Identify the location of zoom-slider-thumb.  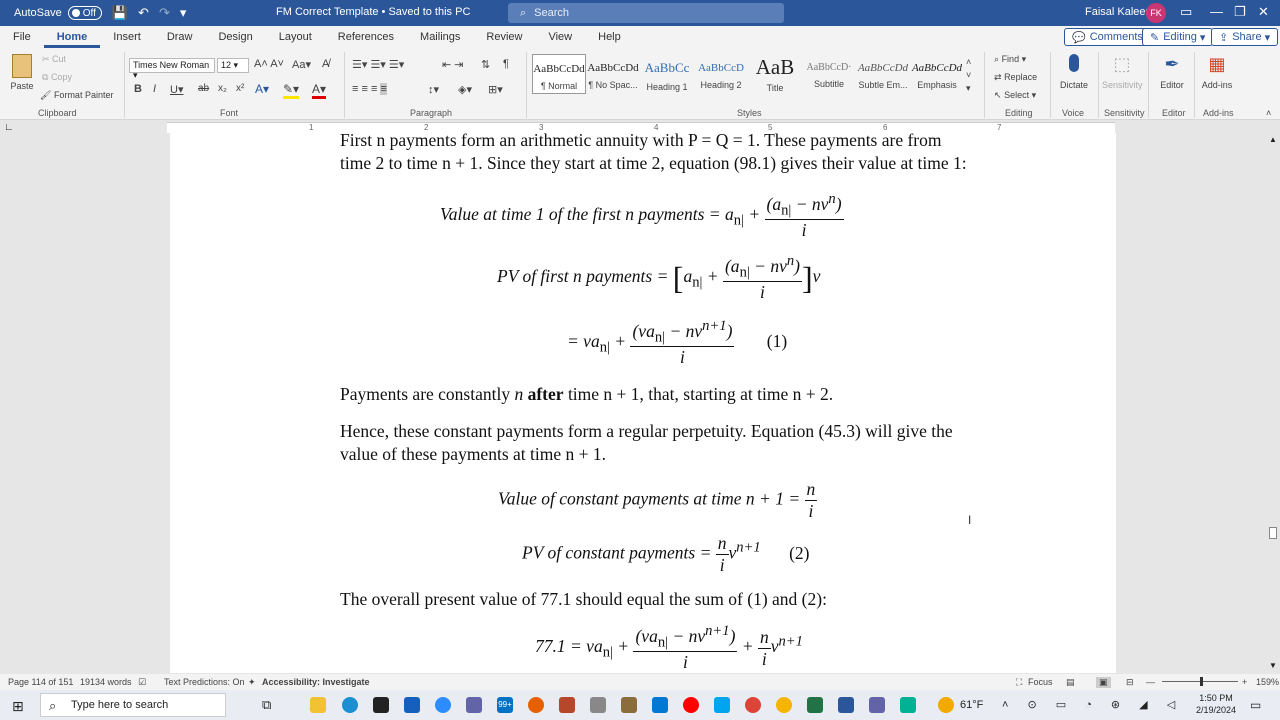
(1201, 681).